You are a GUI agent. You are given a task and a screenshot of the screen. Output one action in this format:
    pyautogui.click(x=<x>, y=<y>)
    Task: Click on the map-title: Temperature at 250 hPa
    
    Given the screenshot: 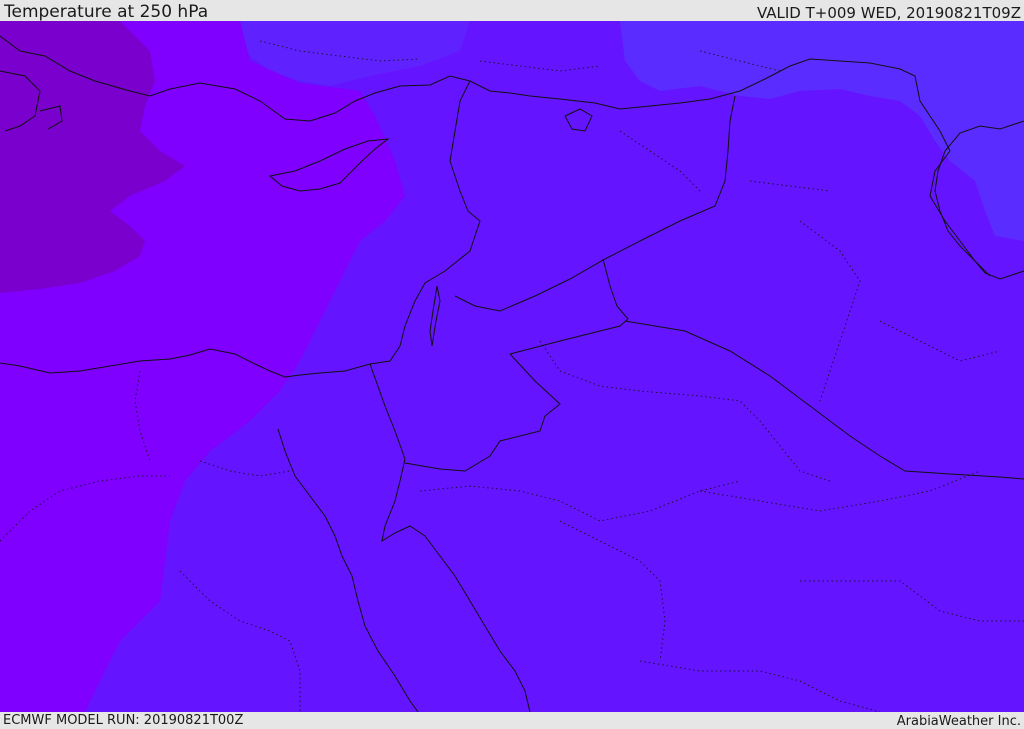 What is the action you would take?
    pyautogui.click(x=106, y=12)
    